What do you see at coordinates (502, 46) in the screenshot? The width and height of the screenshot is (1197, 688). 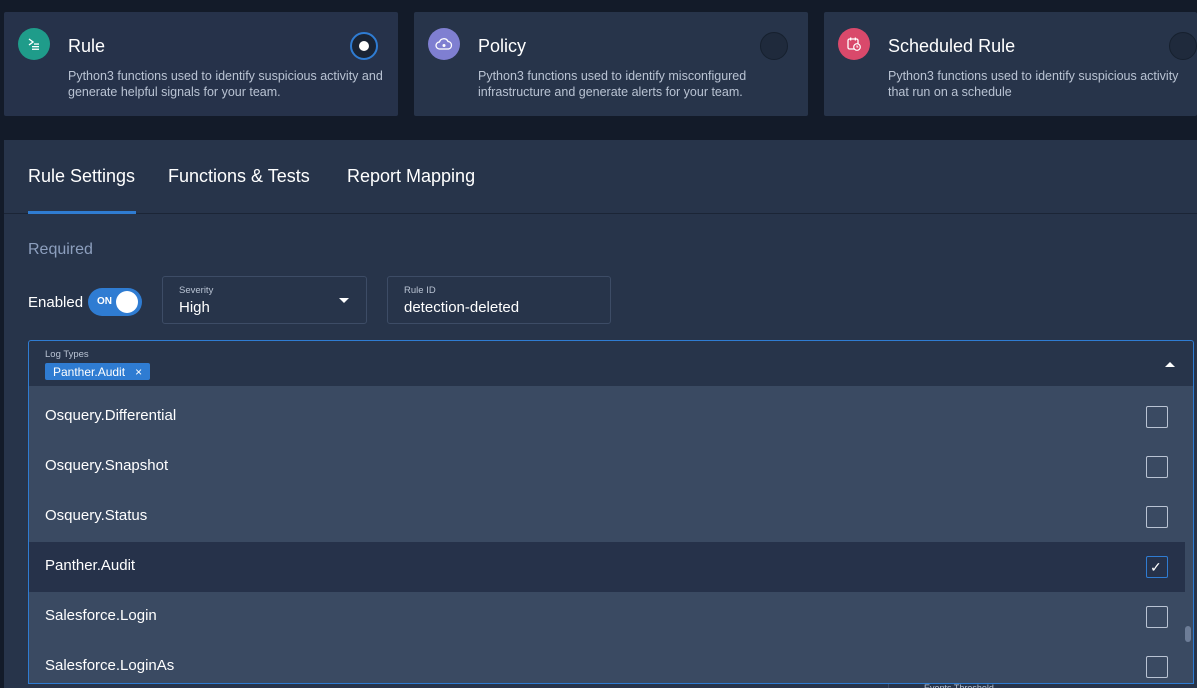 I see `detection-type-title: Policy` at bounding box center [502, 46].